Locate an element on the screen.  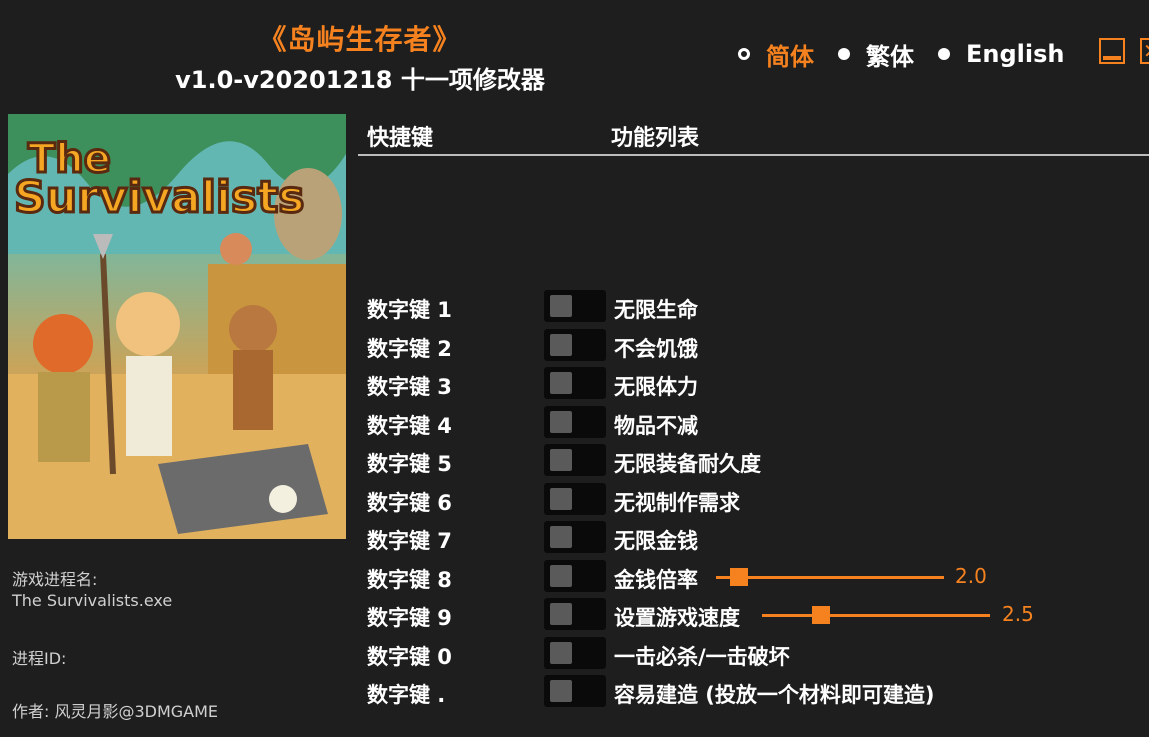
trainer-title: 《岛屿生存者》 is located at coordinates (360, 39).